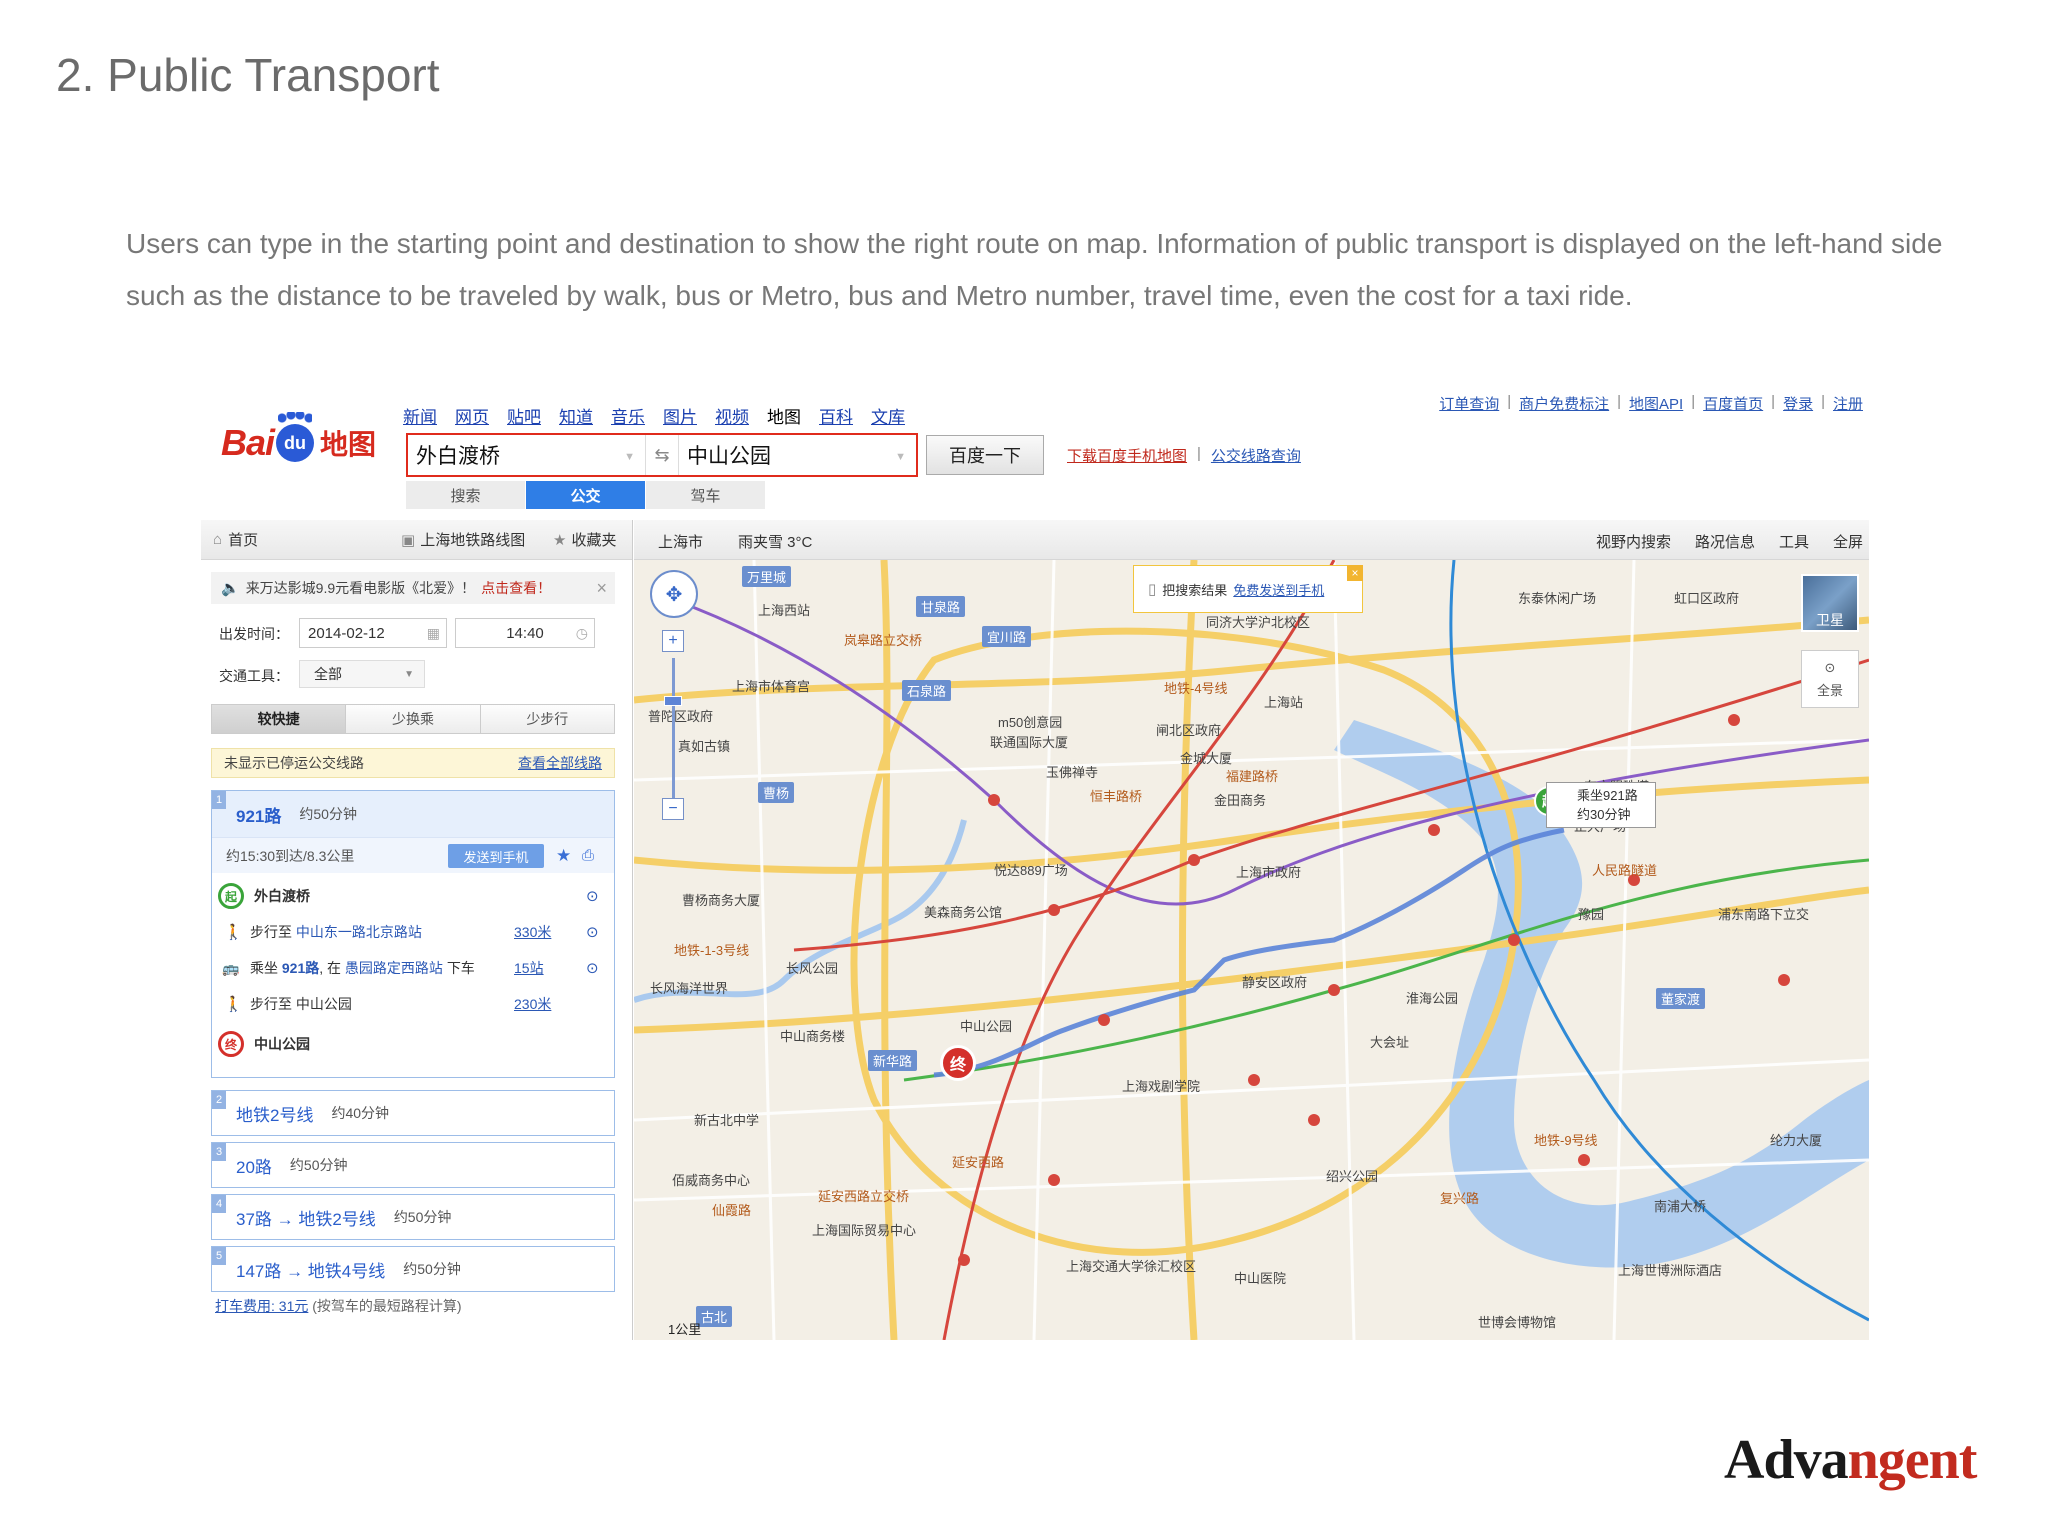 This screenshot has width=2048, height=1536. What do you see at coordinates (1432, 997) in the screenshot?
I see `map-label: 淮海公园` at bounding box center [1432, 997].